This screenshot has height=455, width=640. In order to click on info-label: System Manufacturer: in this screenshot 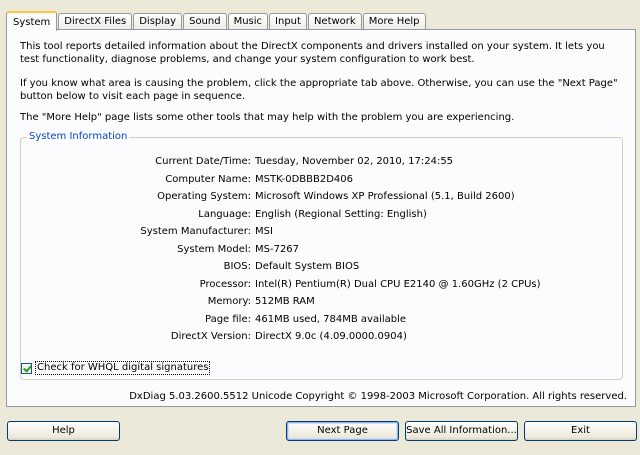, I will do `click(195, 231)`.